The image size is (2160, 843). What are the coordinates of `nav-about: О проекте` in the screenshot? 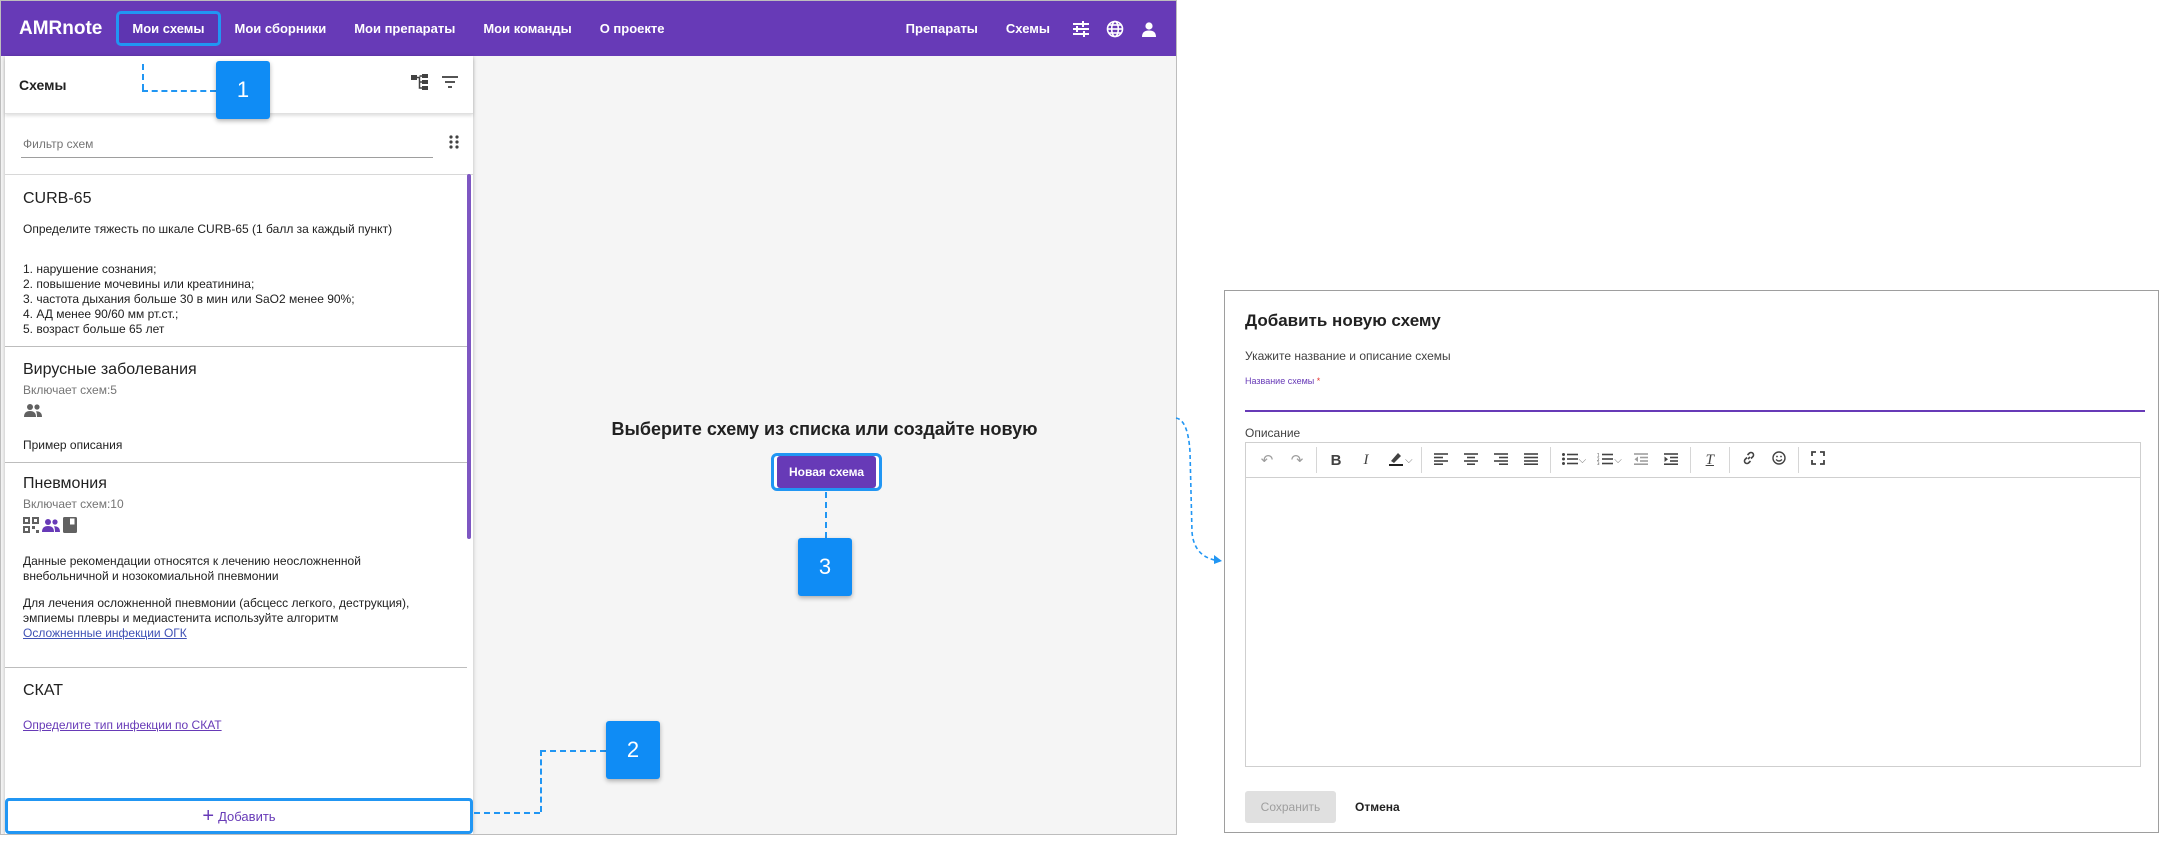 It's located at (632, 28).